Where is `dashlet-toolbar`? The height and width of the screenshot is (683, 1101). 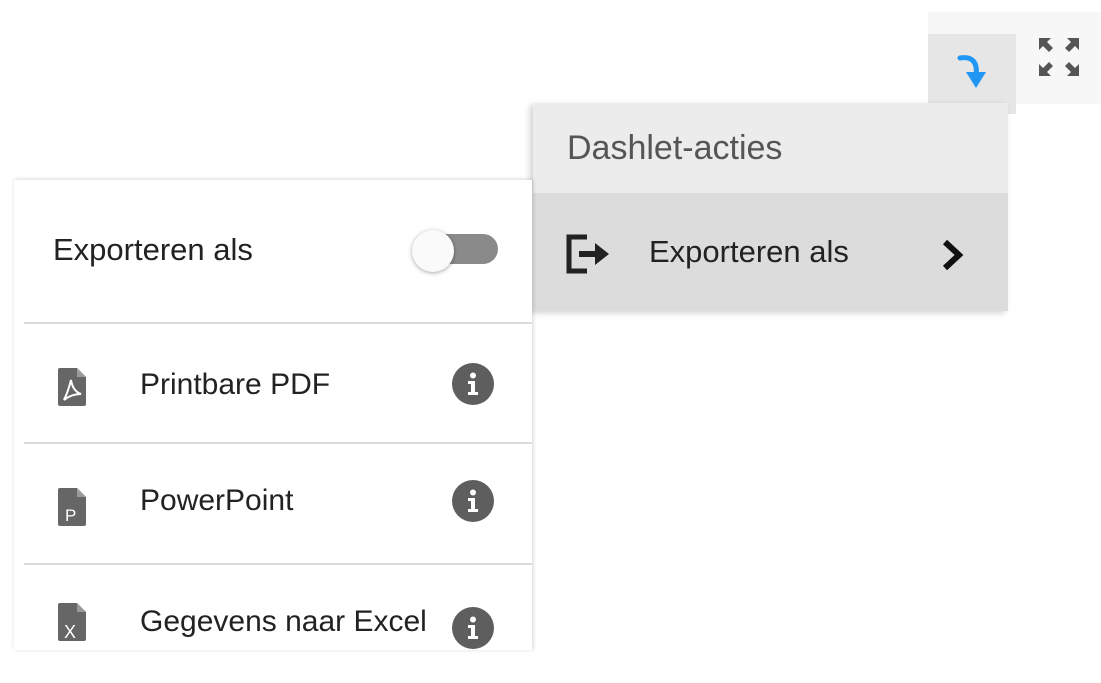
dashlet-toolbar is located at coordinates (1014, 63).